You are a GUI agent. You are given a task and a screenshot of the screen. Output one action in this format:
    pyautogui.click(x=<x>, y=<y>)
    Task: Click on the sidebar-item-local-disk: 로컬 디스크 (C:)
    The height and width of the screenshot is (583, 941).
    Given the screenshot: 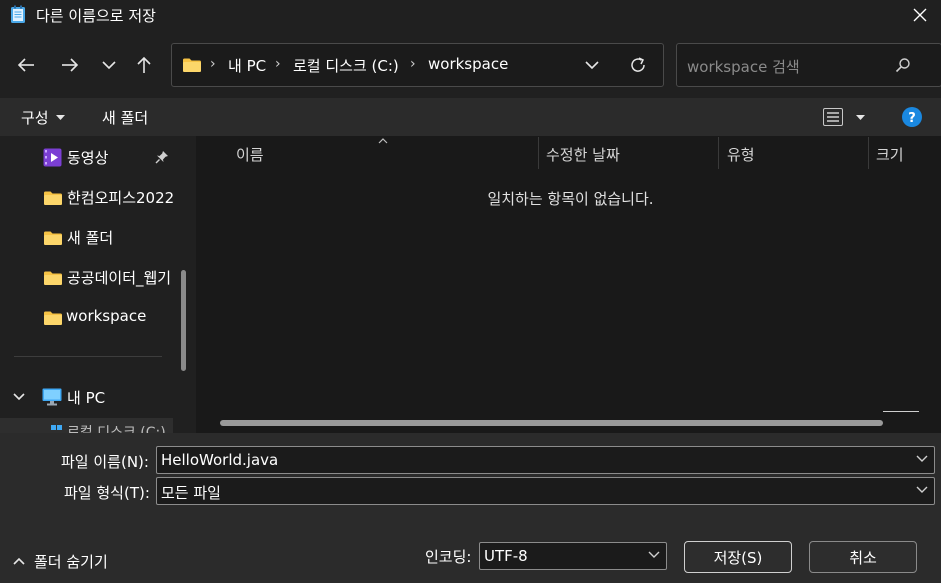 What is the action you would take?
    pyautogui.click(x=86, y=425)
    